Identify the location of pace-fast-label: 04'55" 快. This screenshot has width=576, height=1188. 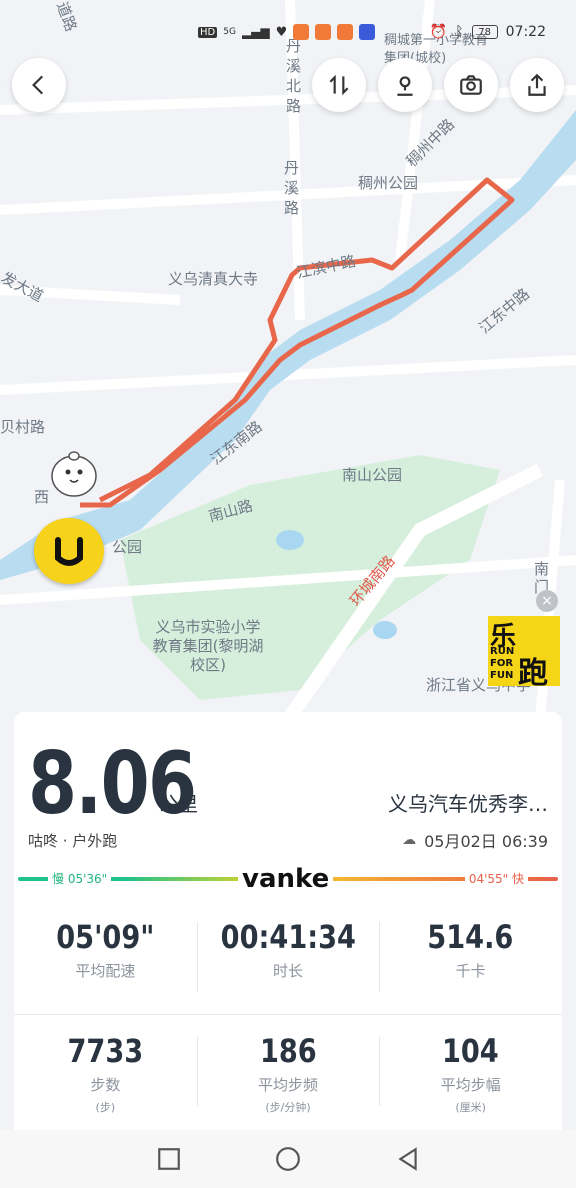
(496, 878).